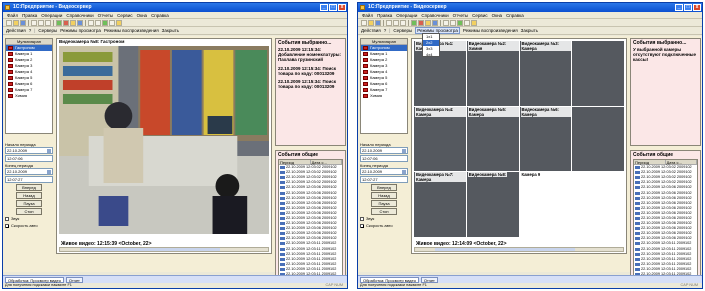 The image size is (705, 291). Describe the element at coordinates (73, 23) in the screenshot. I see `find-icon` at that location.